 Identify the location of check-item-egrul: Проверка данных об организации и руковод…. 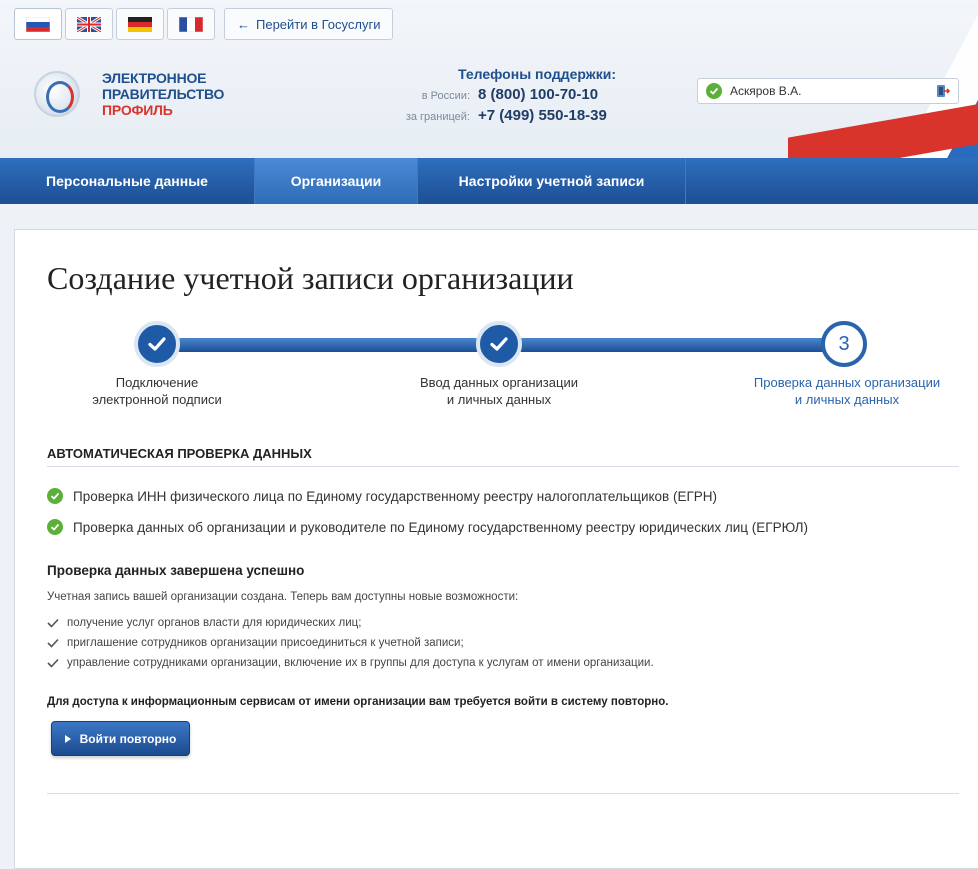
(427, 527).